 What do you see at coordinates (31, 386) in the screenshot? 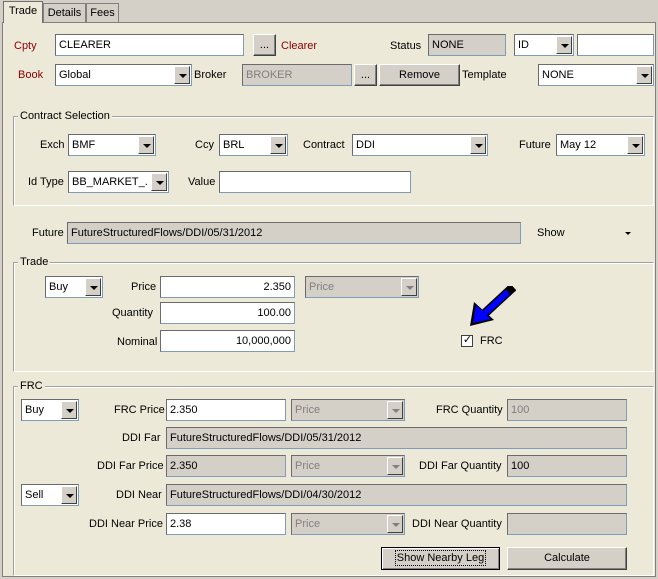
I see `frc-title: FRC` at bounding box center [31, 386].